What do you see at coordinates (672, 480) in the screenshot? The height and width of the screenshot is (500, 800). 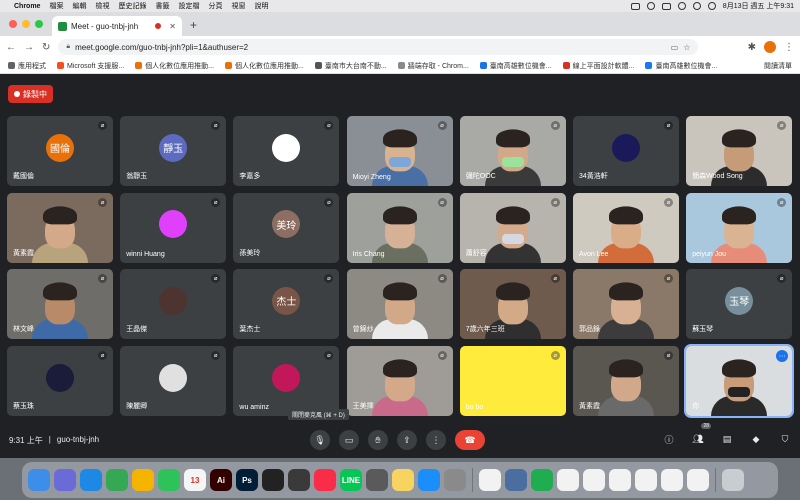 I see `dock-document-6-icon` at bounding box center [672, 480].